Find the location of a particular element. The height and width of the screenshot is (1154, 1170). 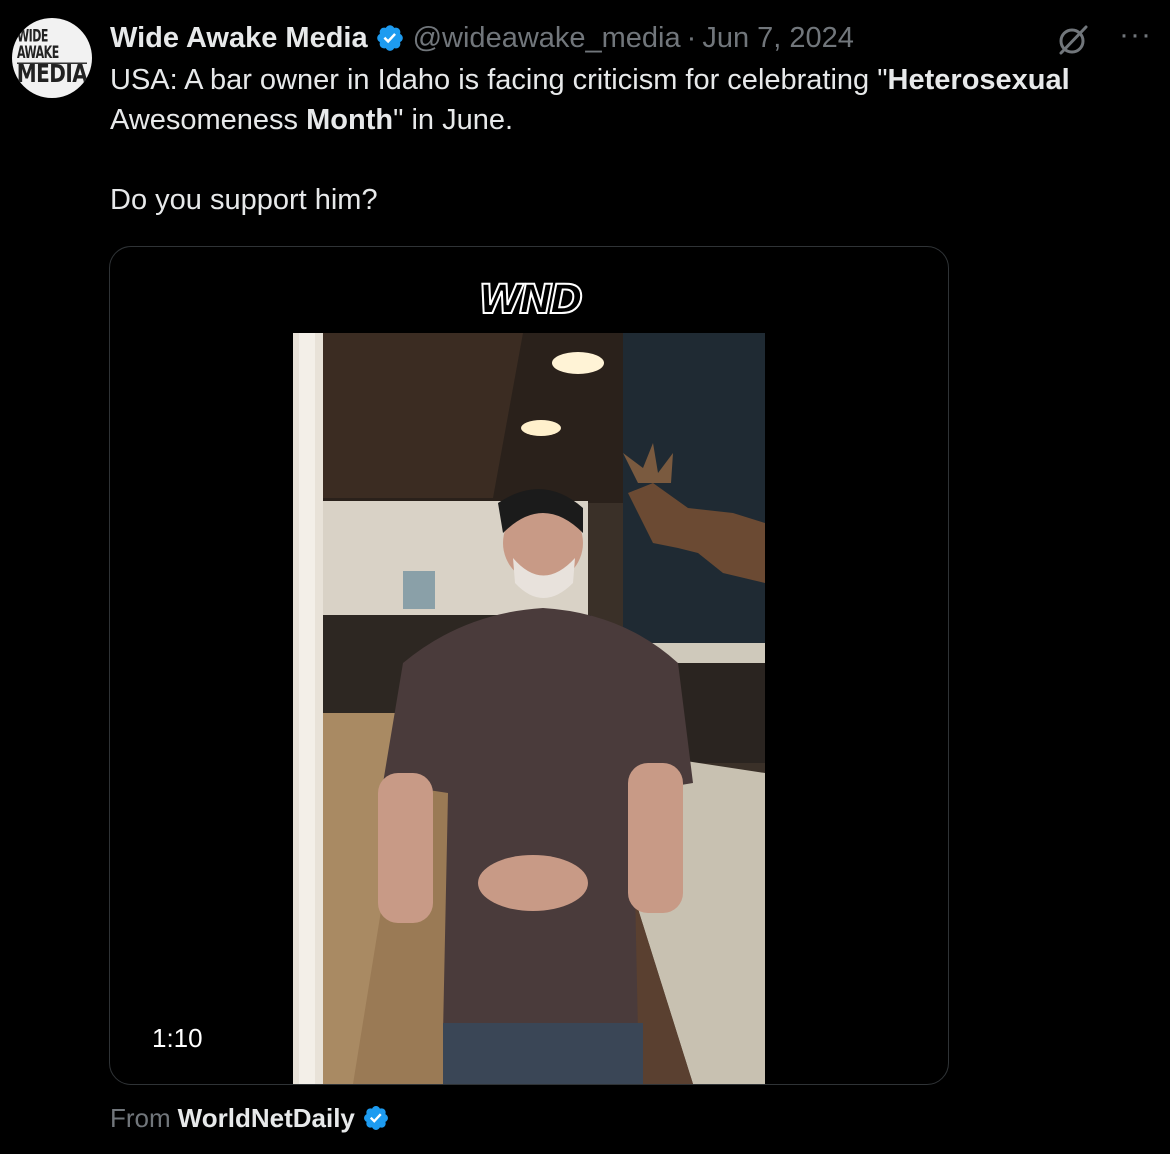

user-handle: @wideawake_media is located at coordinates (547, 38).